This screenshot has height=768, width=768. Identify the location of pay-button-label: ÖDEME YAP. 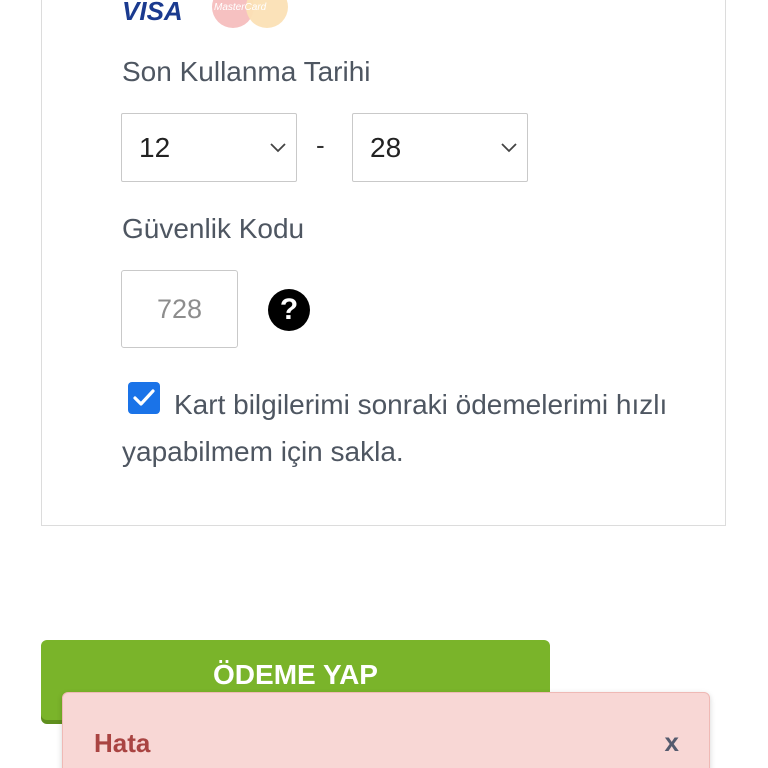
(295, 674).